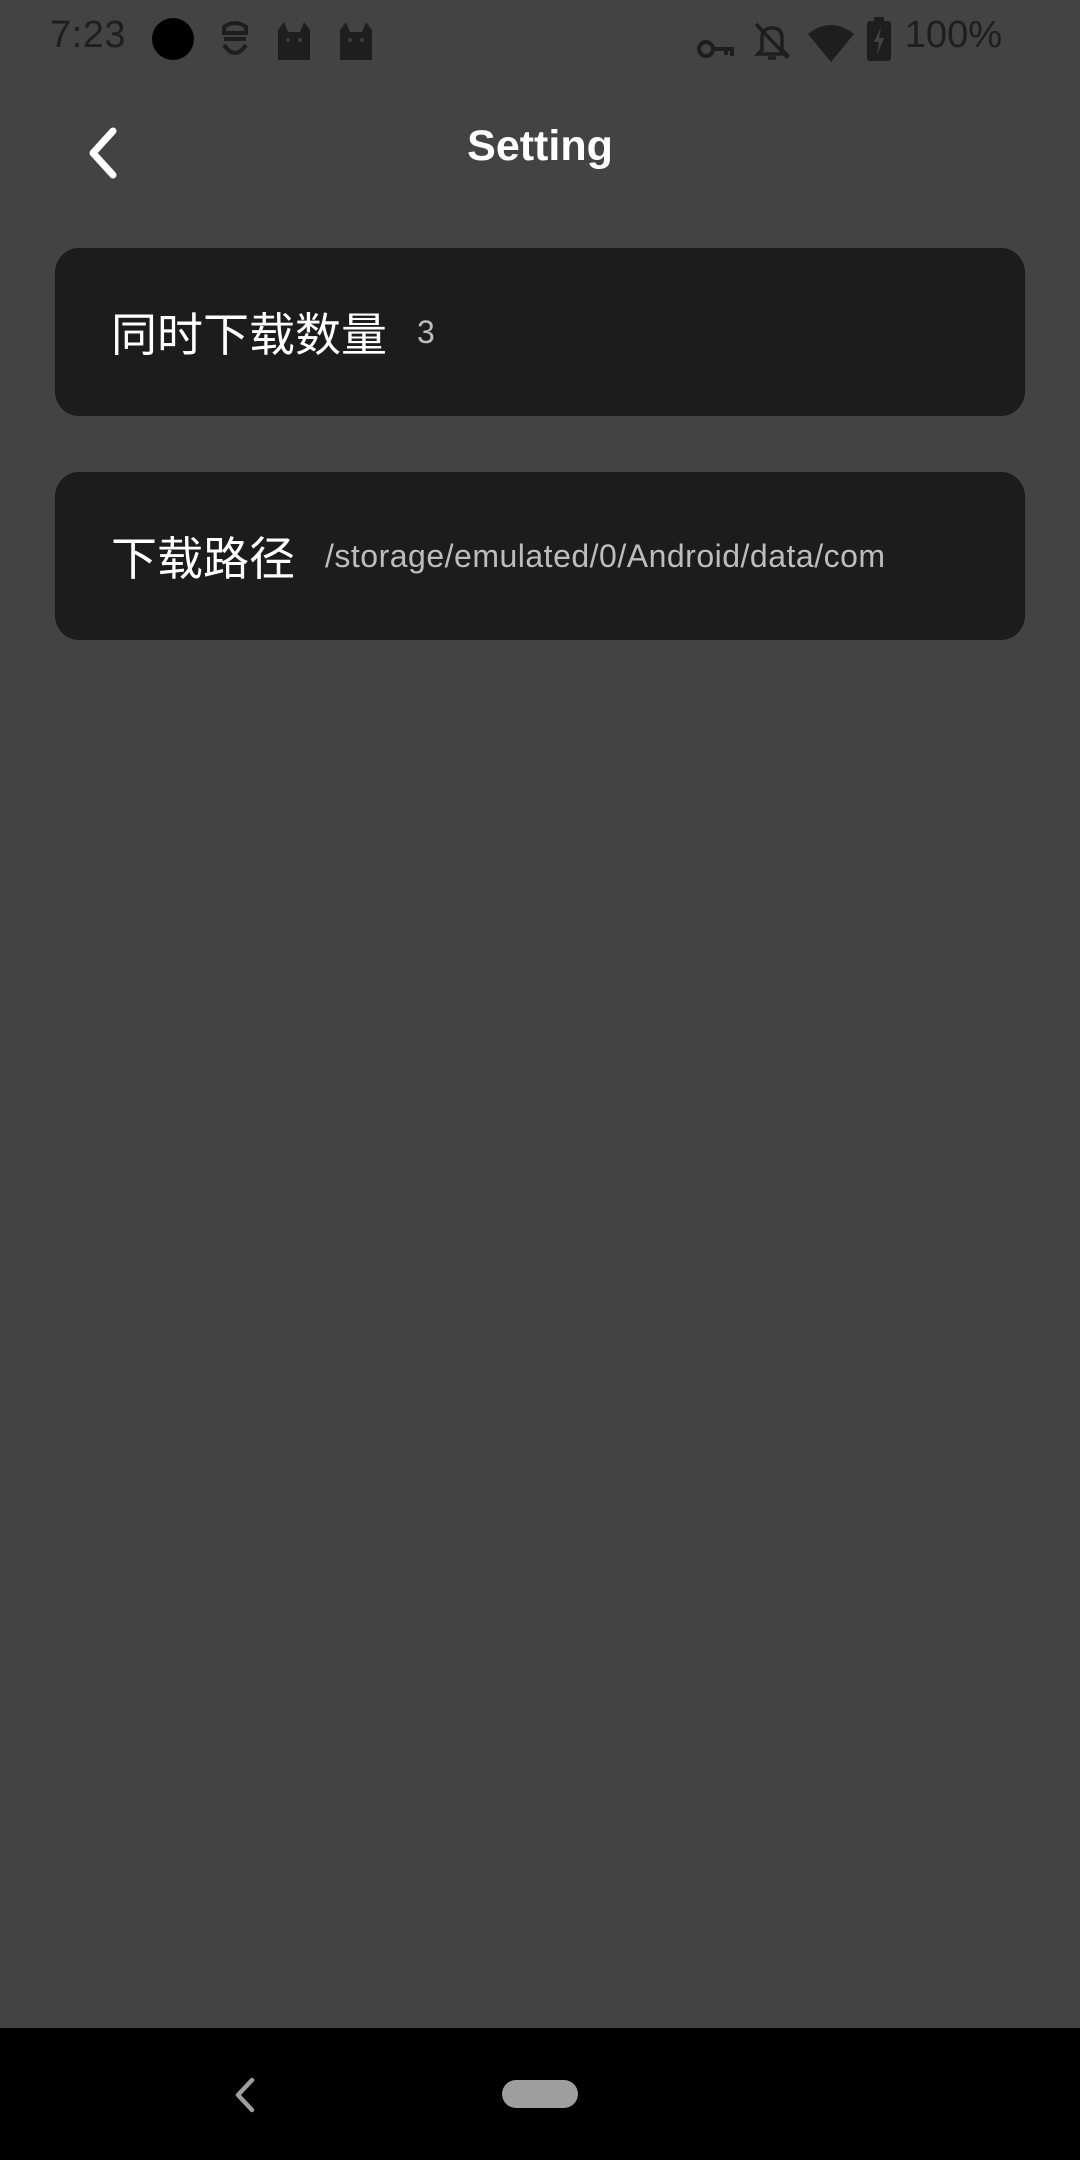  What do you see at coordinates (715, 49) in the screenshot?
I see `vpn-key-icon` at bounding box center [715, 49].